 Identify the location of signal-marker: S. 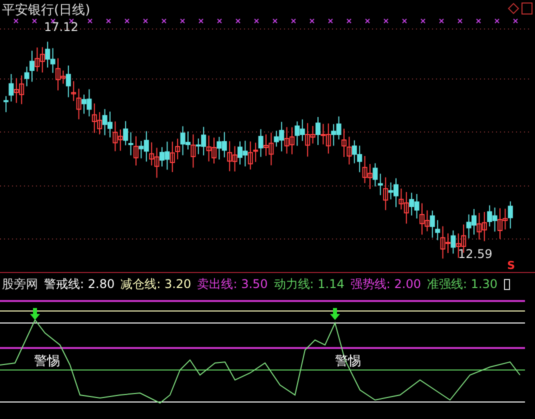
(511, 265).